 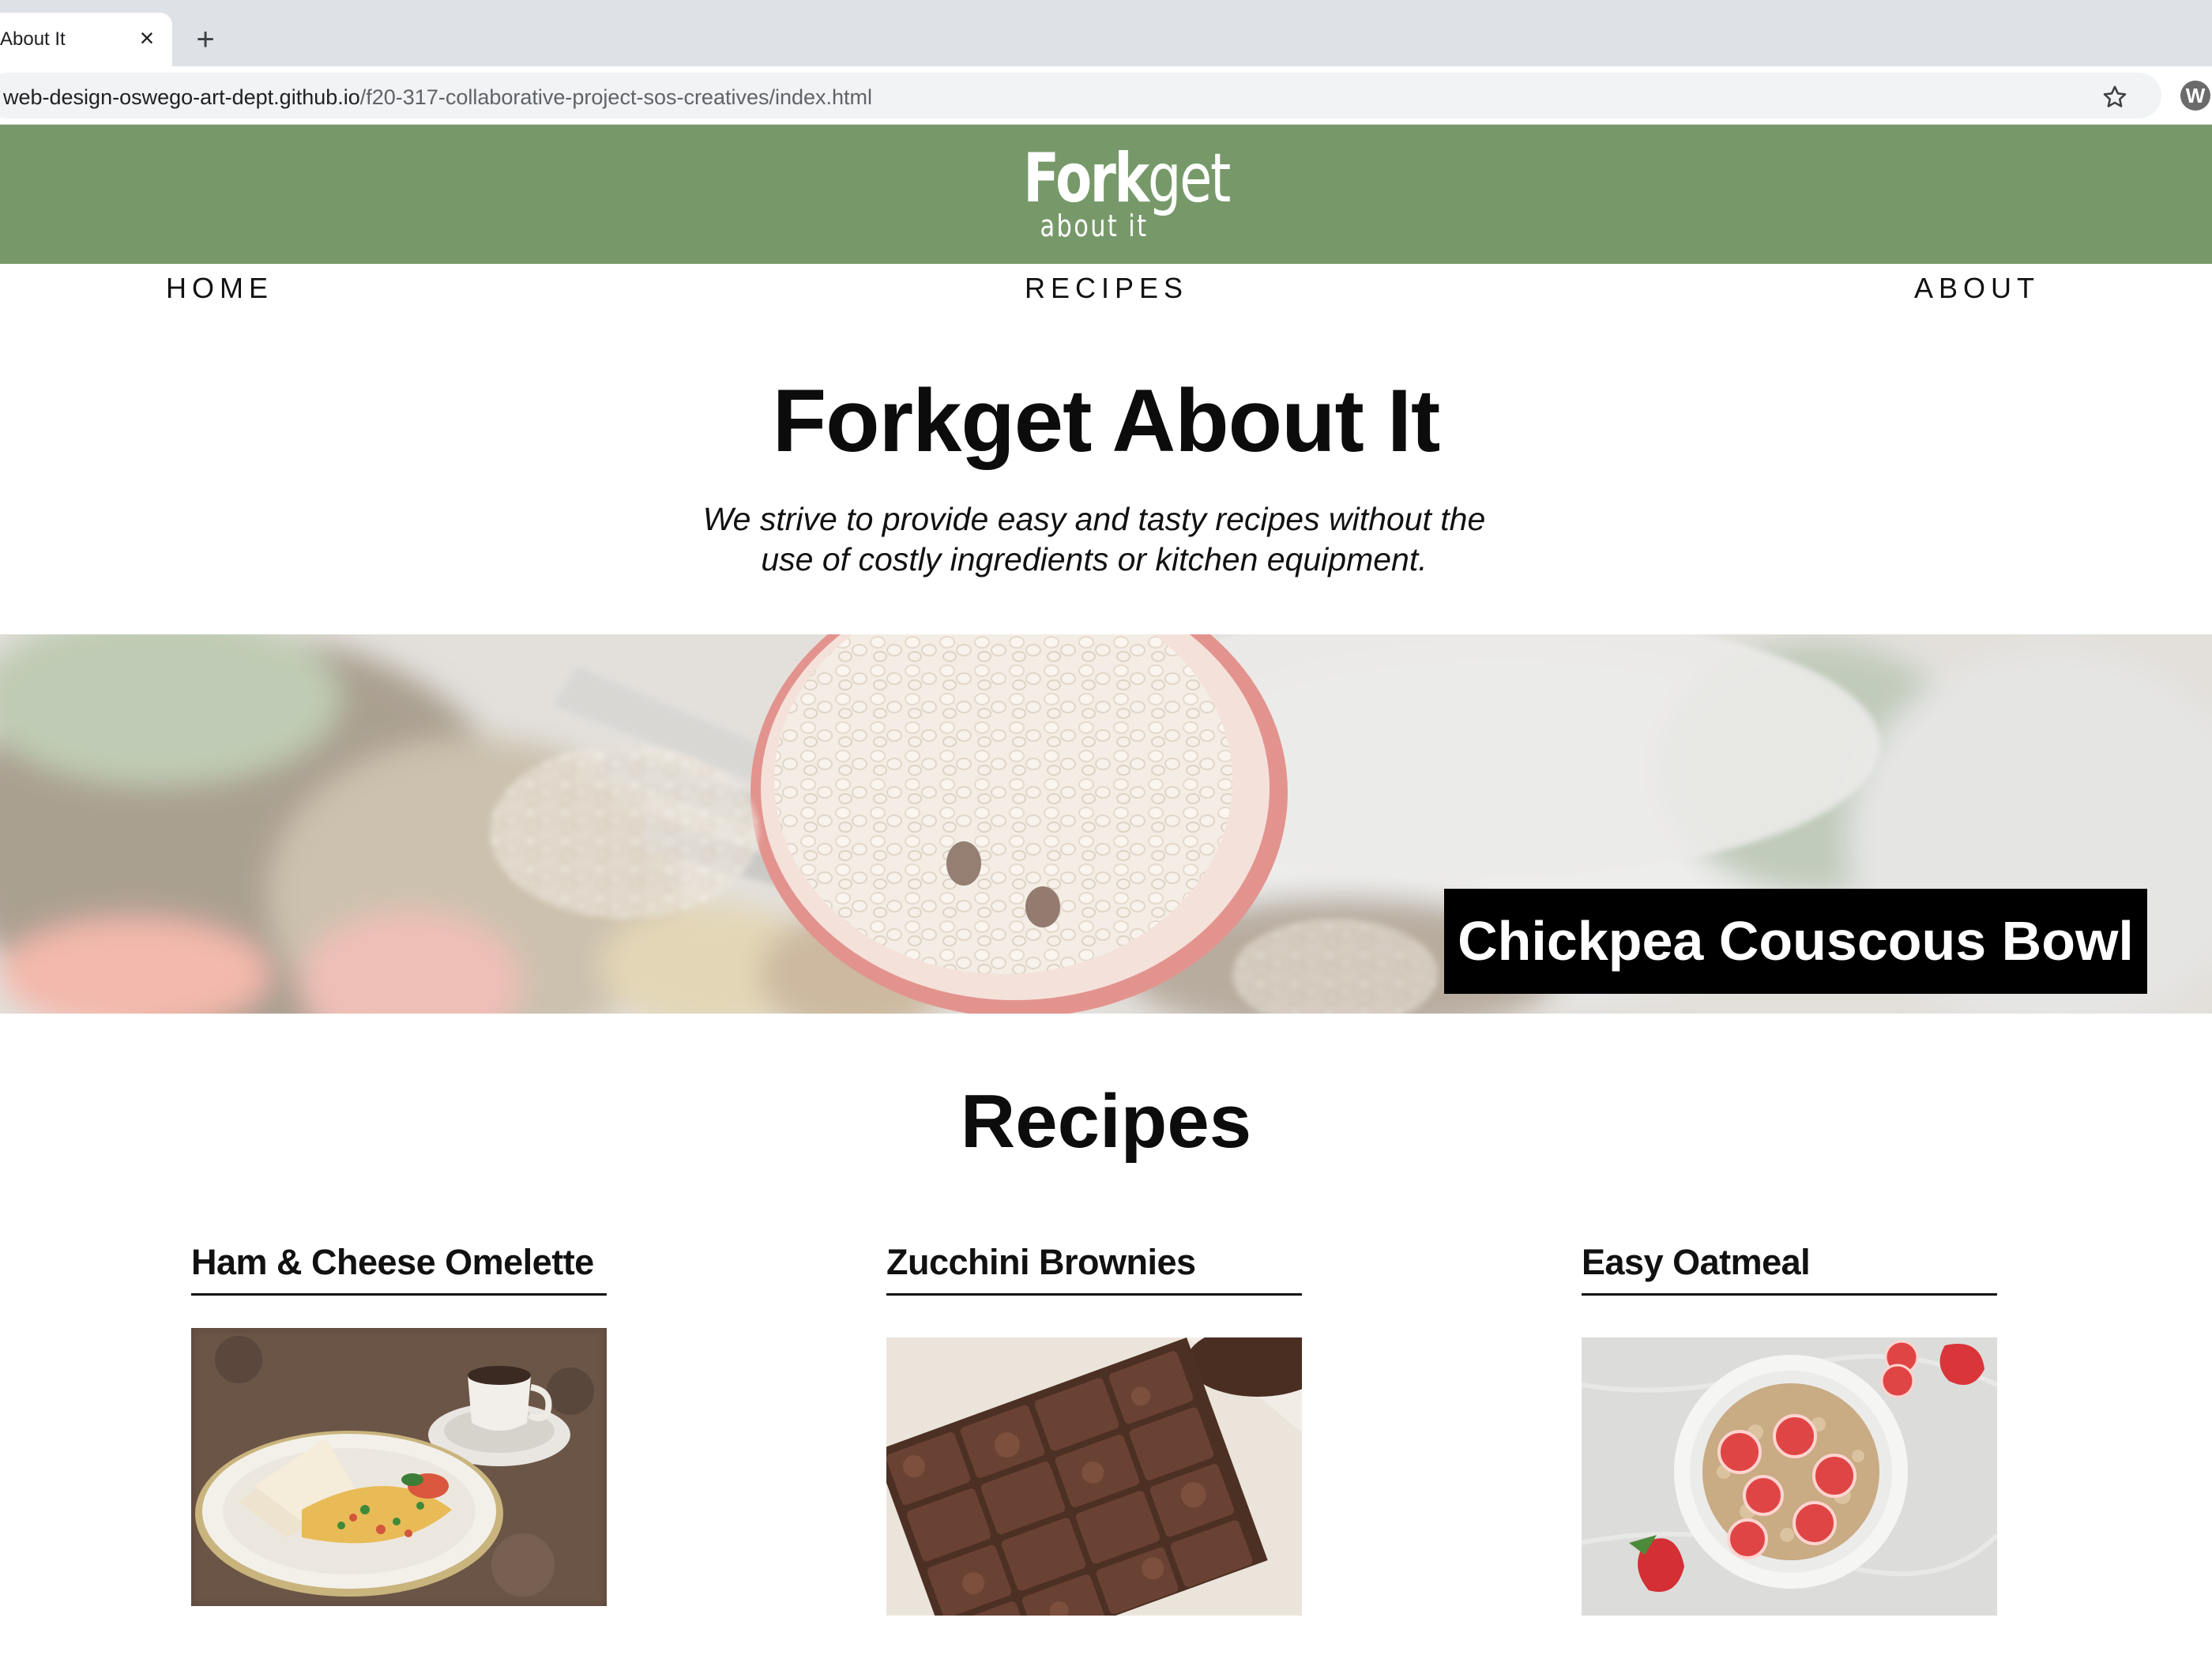 I want to click on logo-part-1: Fork, so click(x=1086, y=178).